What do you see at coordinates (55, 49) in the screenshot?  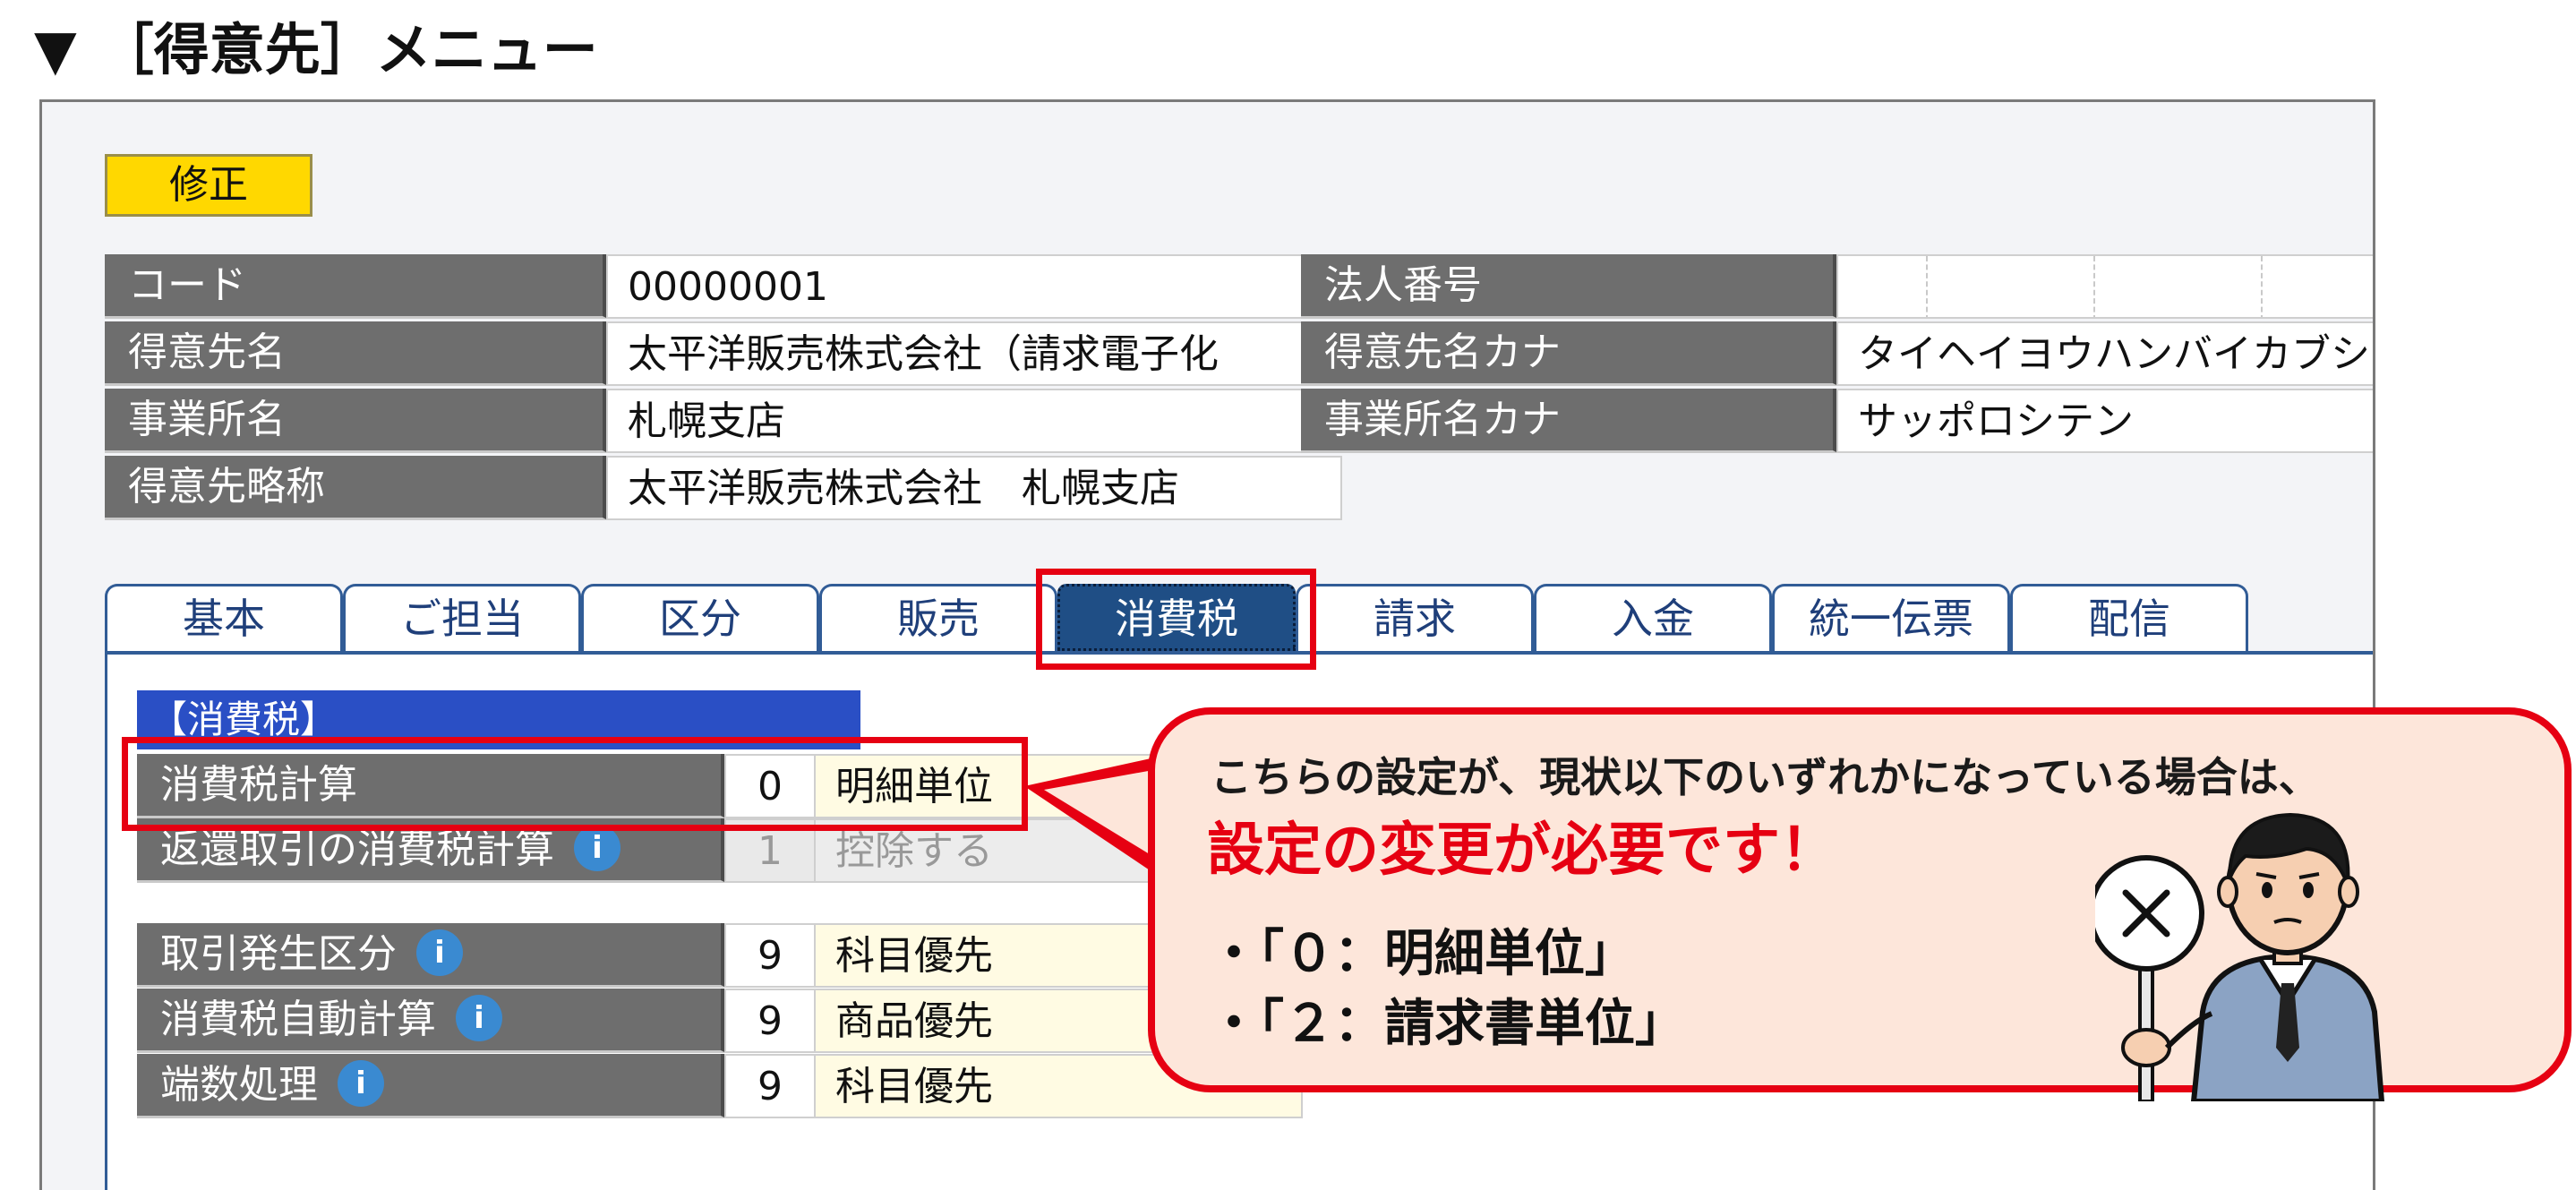 I see `triangle-marker: ▼` at bounding box center [55, 49].